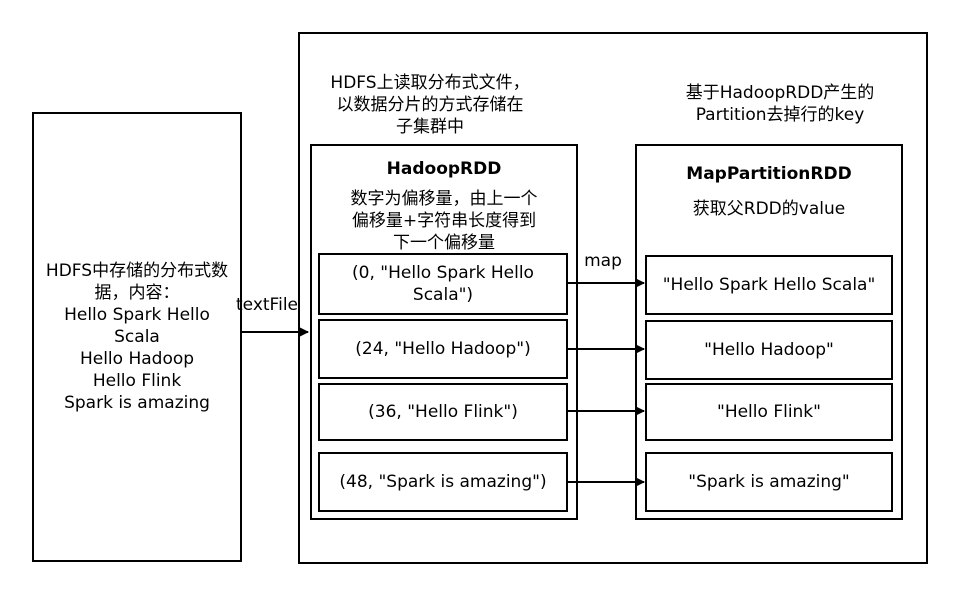 The width and height of the screenshot is (960, 608). What do you see at coordinates (769, 174) in the screenshot?
I see `map-rdd-title: MapPartitionRDD` at bounding box center [769, 174].